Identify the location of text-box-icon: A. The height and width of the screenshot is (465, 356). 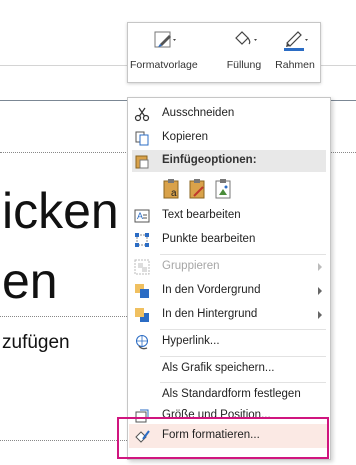
(142, 216).